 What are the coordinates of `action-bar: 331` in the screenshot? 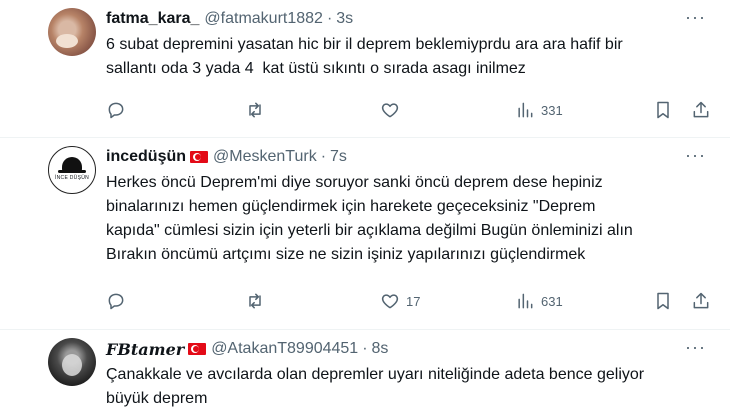 It's located at (410, 110).